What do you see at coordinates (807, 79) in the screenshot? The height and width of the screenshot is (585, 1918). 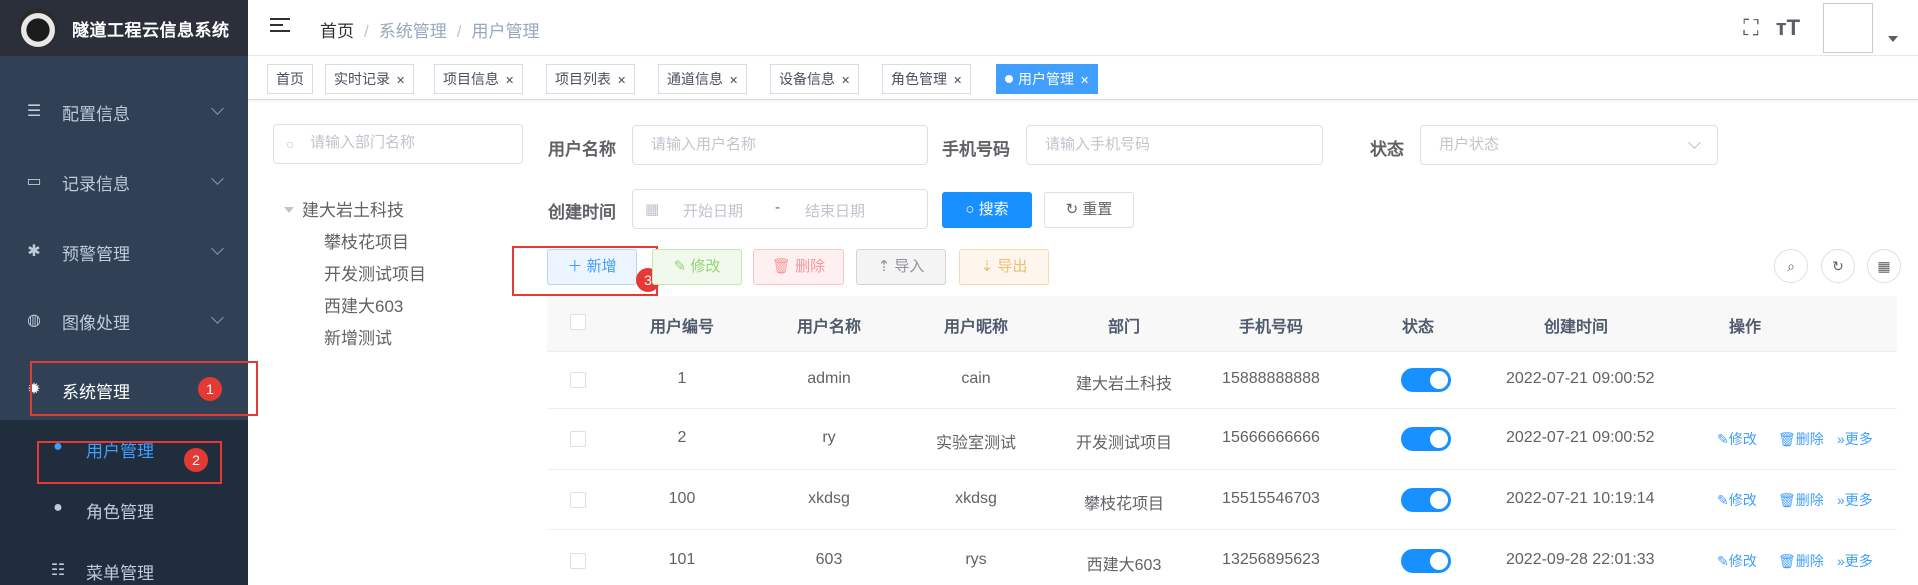 I see `tab-label: 设备信息` at bounding box center [807, 79].